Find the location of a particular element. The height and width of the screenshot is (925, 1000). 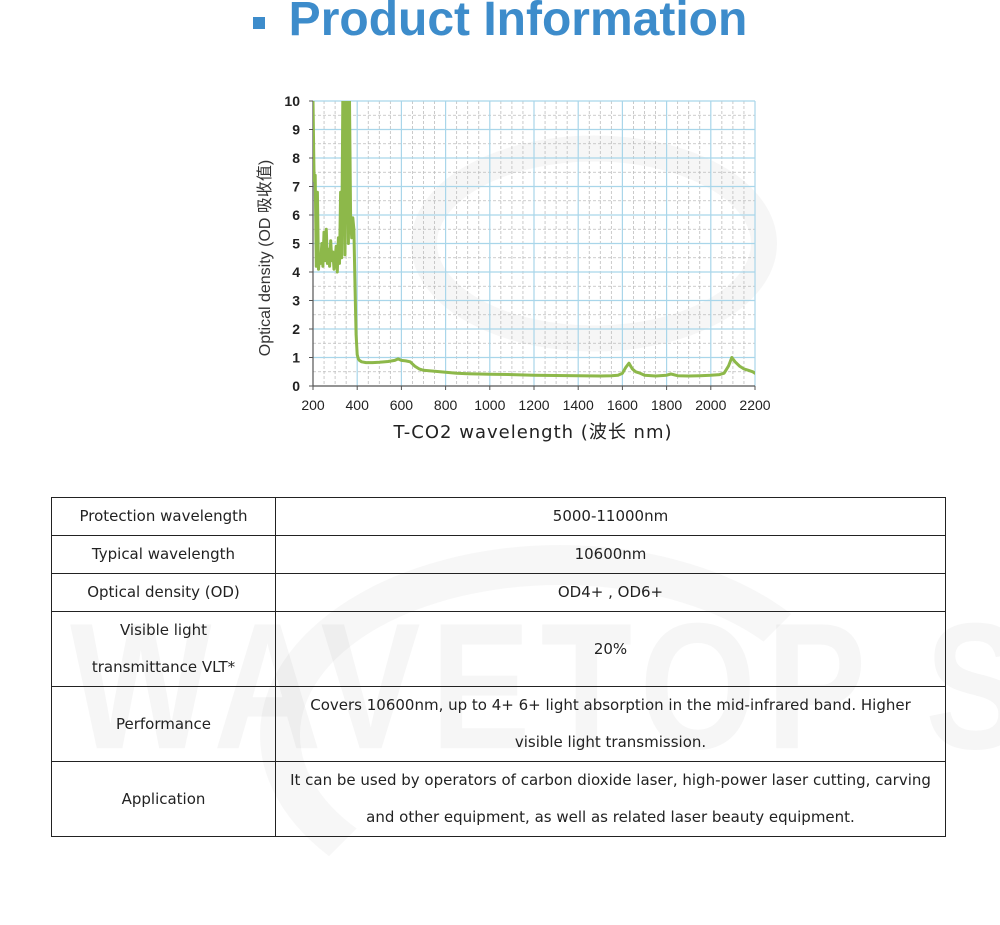

spec-value: 20% is located at coordinates (610, 649).